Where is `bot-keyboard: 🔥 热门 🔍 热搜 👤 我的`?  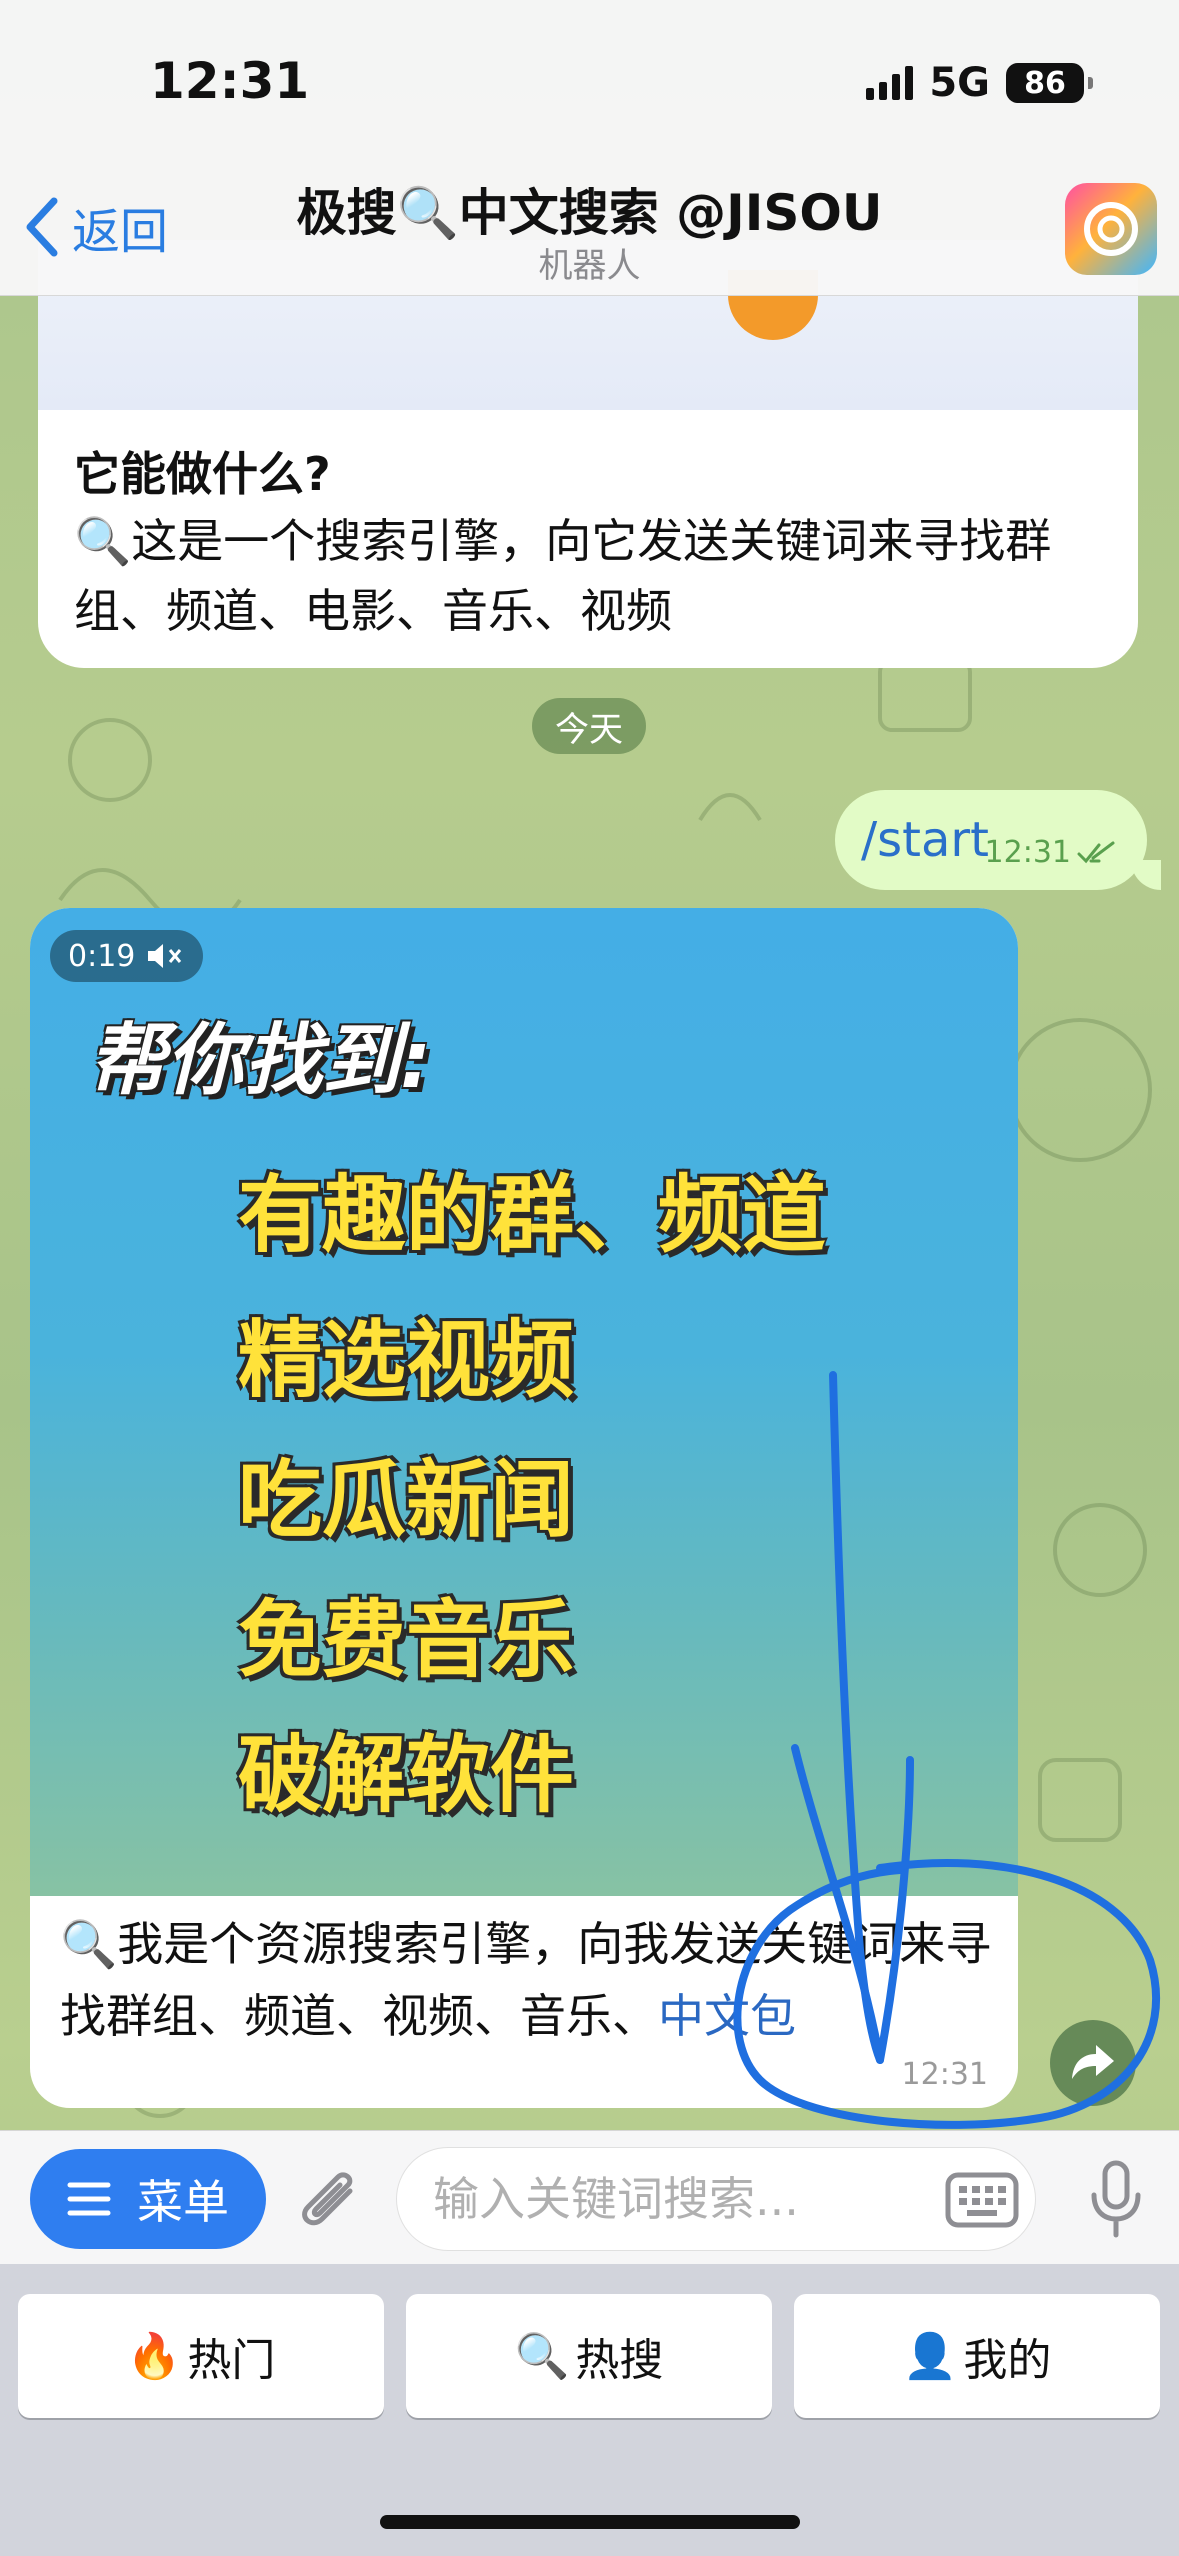 bot-keyboard: 🔥 热门 🔍 热搜 👤 我的 is located at coordinates (589, 2410).